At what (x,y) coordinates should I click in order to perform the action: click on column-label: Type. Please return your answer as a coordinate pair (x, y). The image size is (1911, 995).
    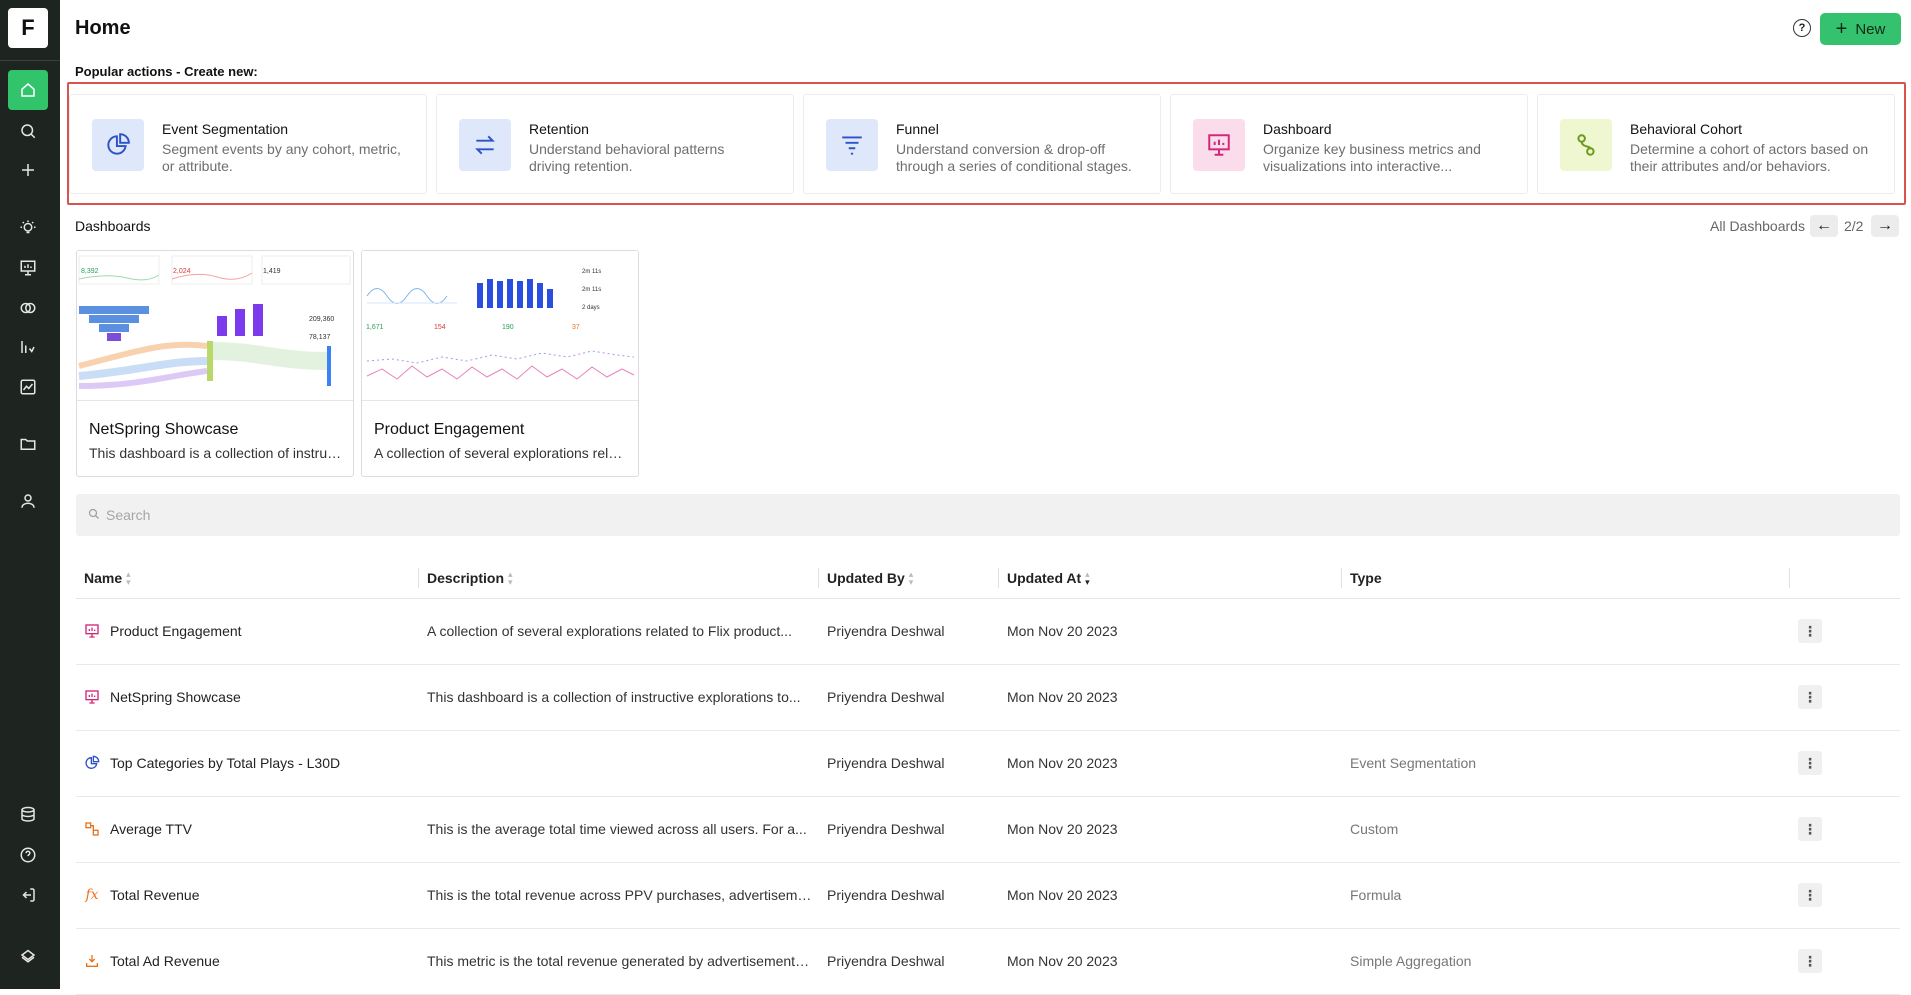
    Looking at the image, I should click on (1366, 578).